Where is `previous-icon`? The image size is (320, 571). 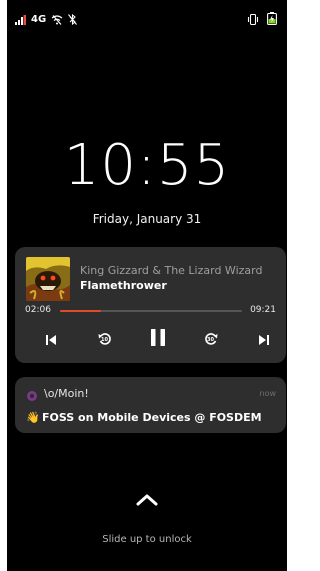 previous-icon is located at coordinates (51, 339).